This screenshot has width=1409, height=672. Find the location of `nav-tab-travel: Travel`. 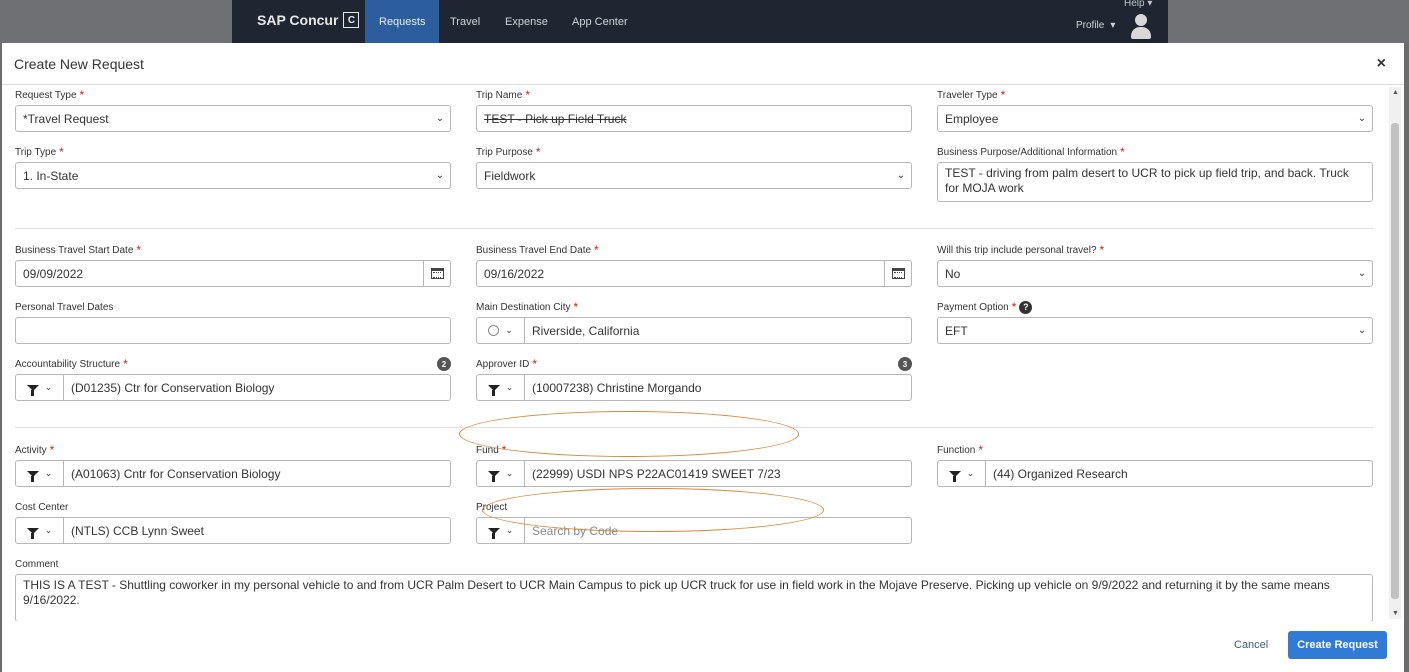

nav-tab-travel: Travel is located at coordinates (465, 21).